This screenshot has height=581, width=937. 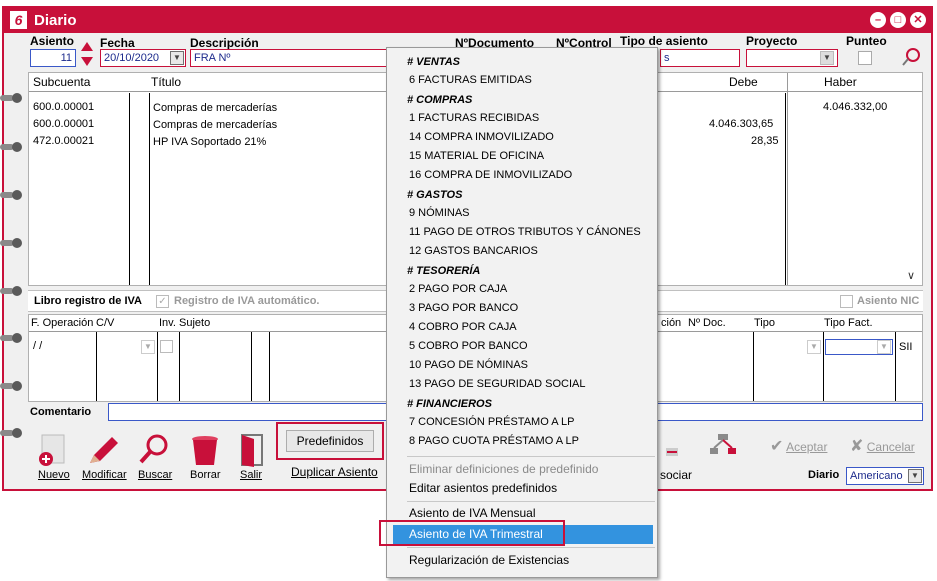 I want to click on iva-tipofact-dropdown-icon: ▼, so click(x=884, y=347).